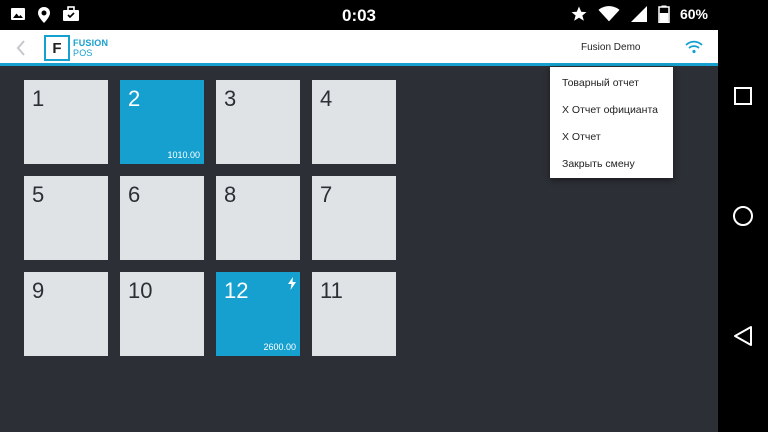 This screenshot has width=768, height=432. Describe the element at coordinates (611, 110) in the screenshot. I see `menu-item: X Отчет официанта` at that location.